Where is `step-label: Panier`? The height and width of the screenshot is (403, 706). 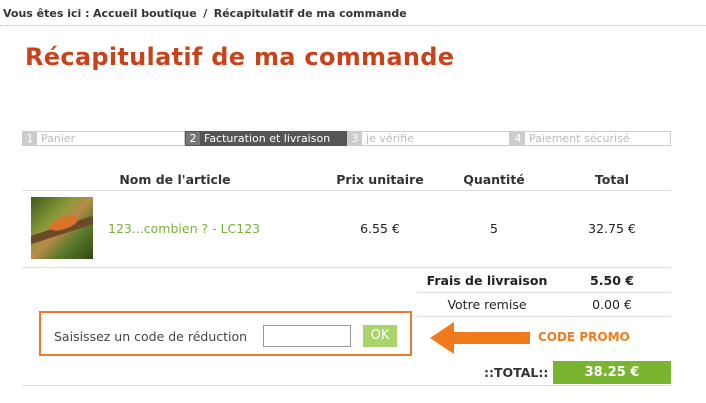 step-label: Panier is located at coordinates (58, 138).